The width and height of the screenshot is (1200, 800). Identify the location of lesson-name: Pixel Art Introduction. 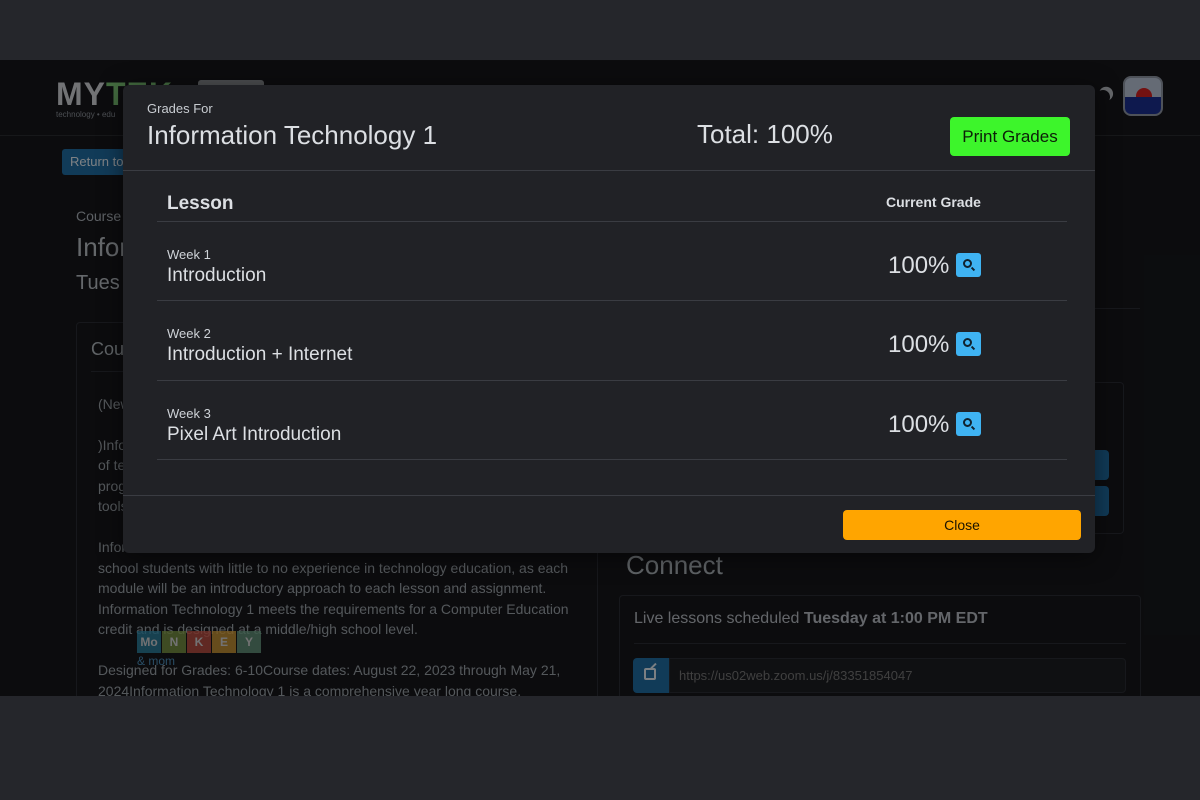
(254, 434).